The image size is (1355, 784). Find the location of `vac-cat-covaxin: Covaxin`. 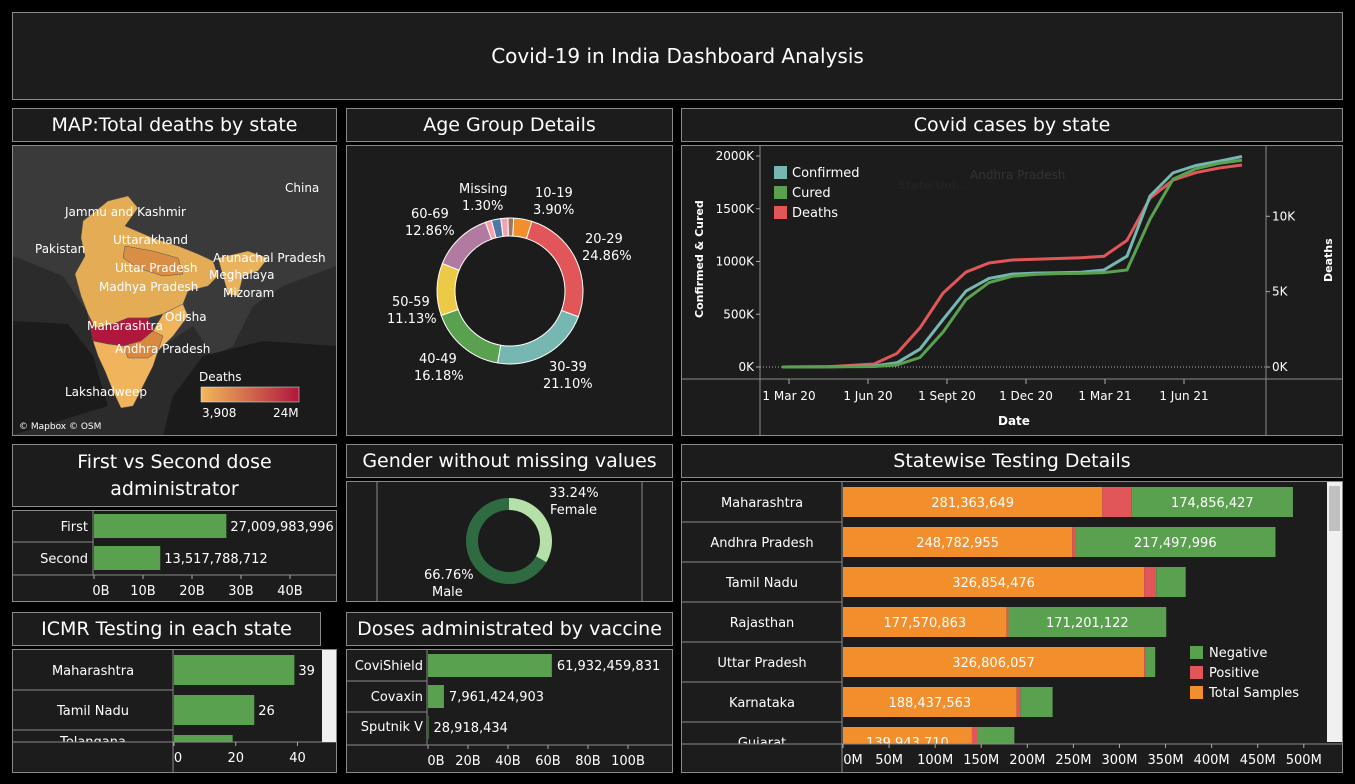

vac-cat-covaxin: Covaxin is located at coordinates (397, 697).